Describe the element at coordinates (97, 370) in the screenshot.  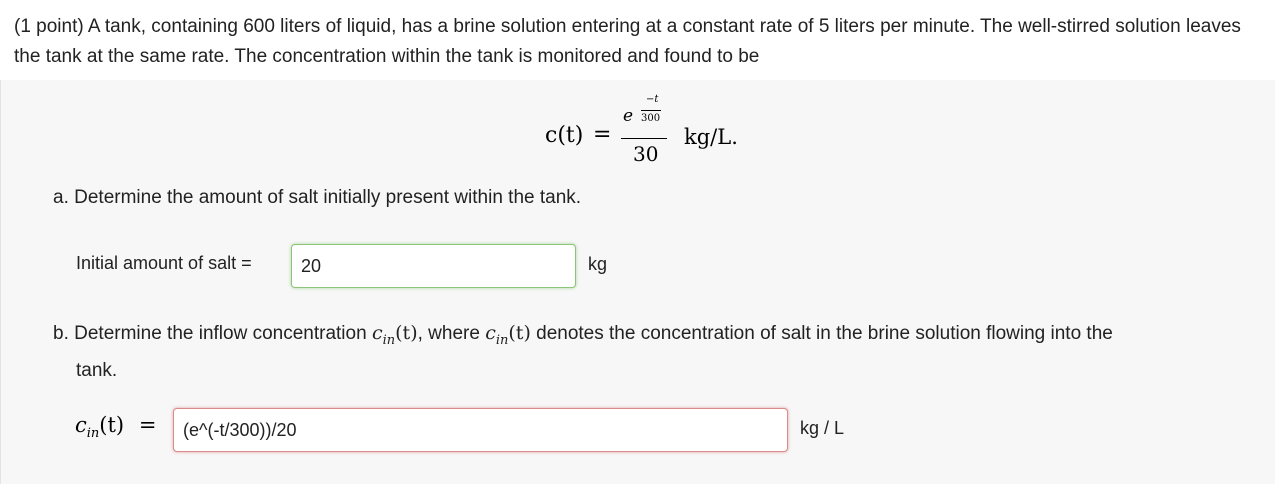
I see `part-b-end: tank.` at that location.